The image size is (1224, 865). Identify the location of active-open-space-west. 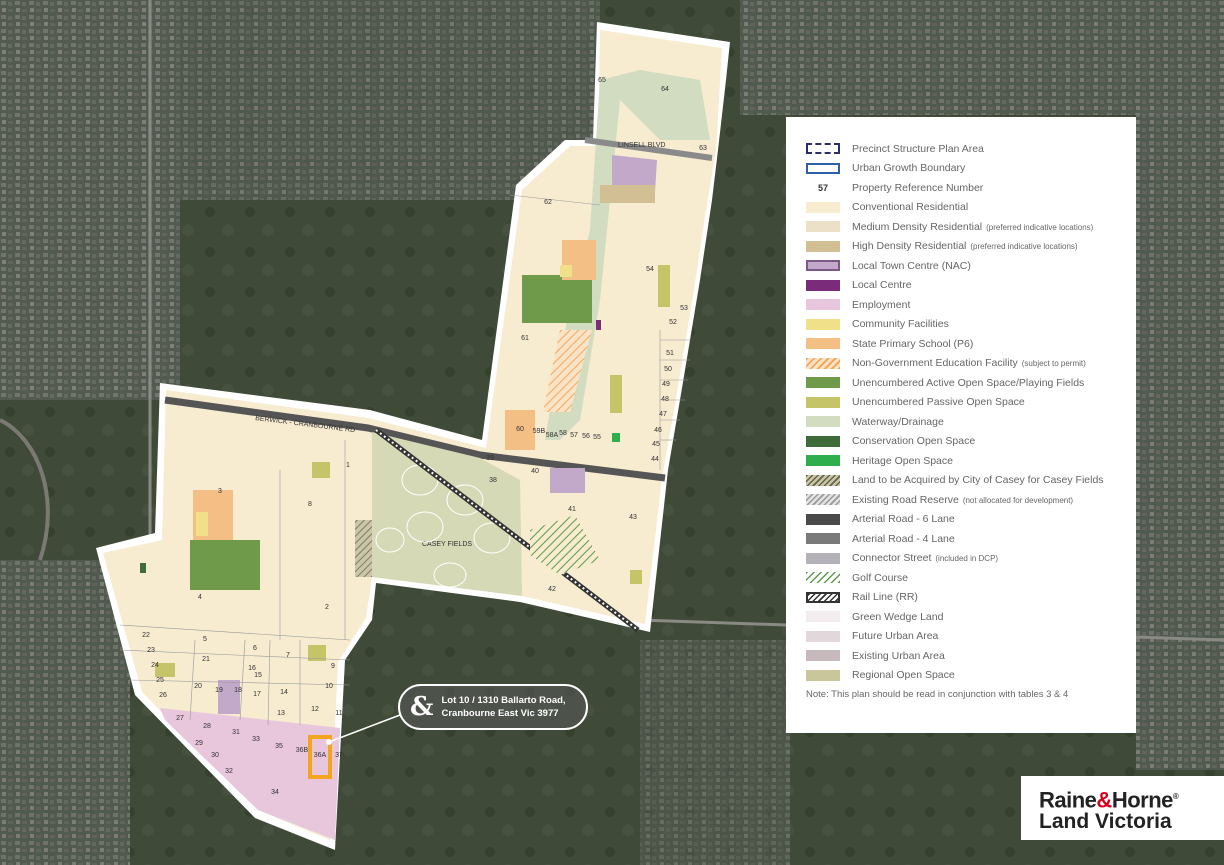
(225, 565).